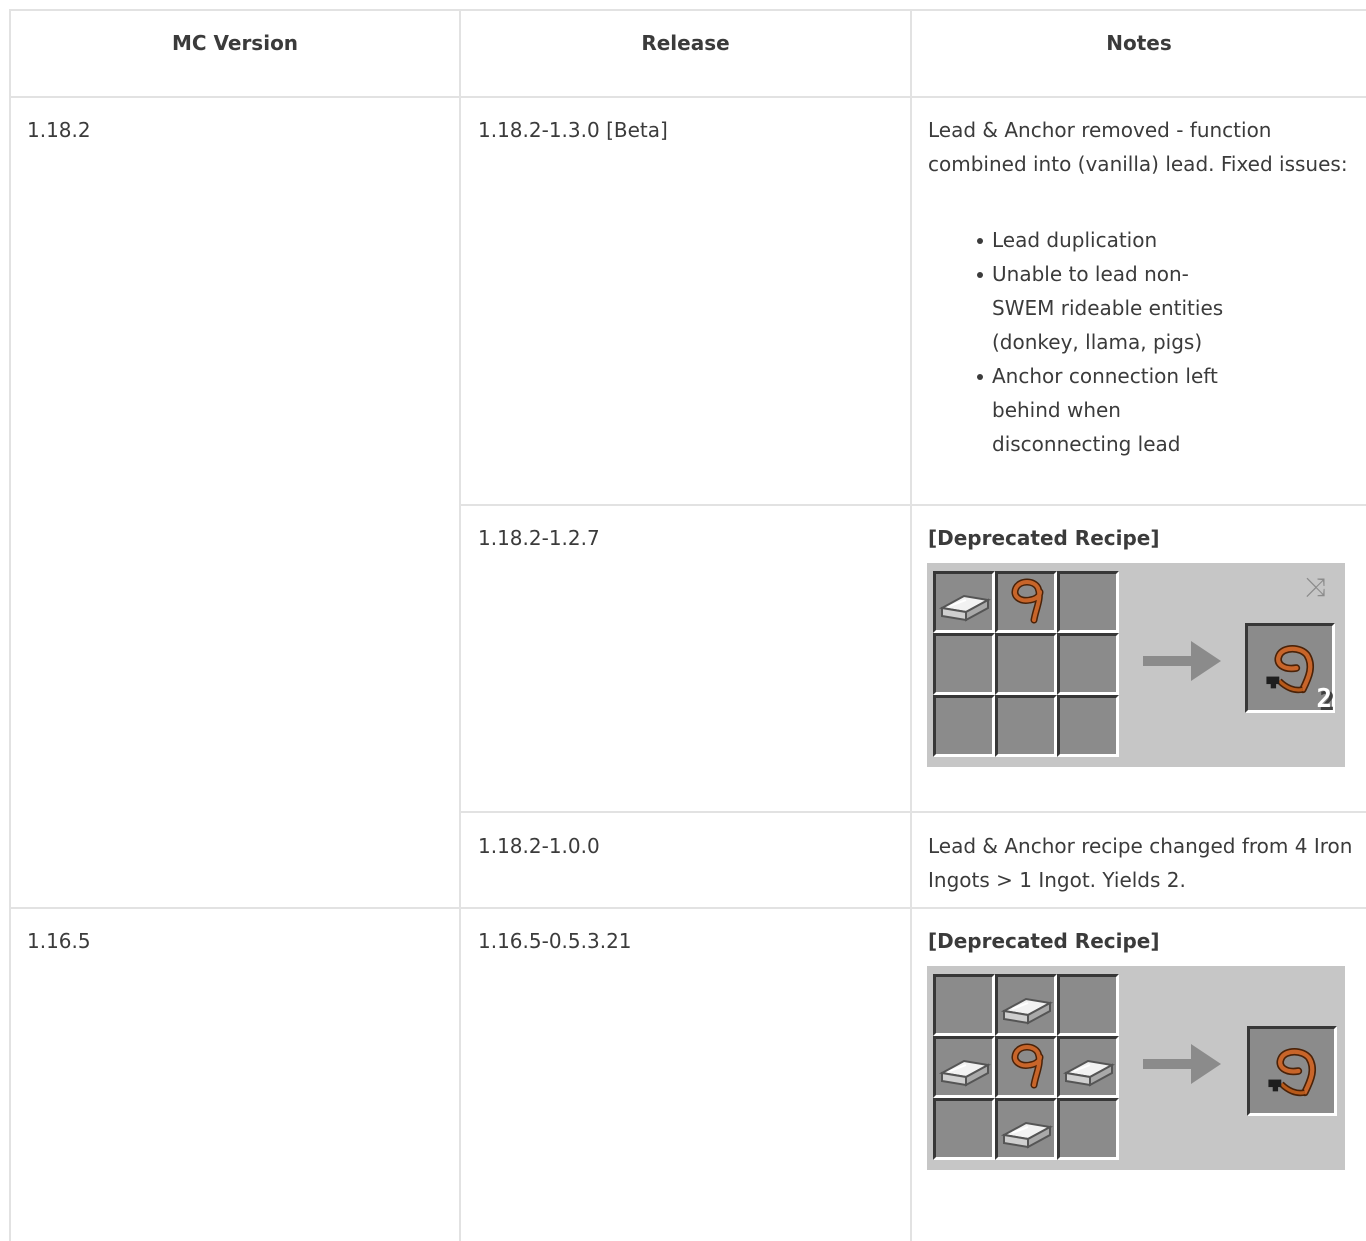 This screenshot has width=1366, height=1241. Describe the element at coordinates (235, 43) in the screenshot. I see `header-mc-version: MC Version` at that location.